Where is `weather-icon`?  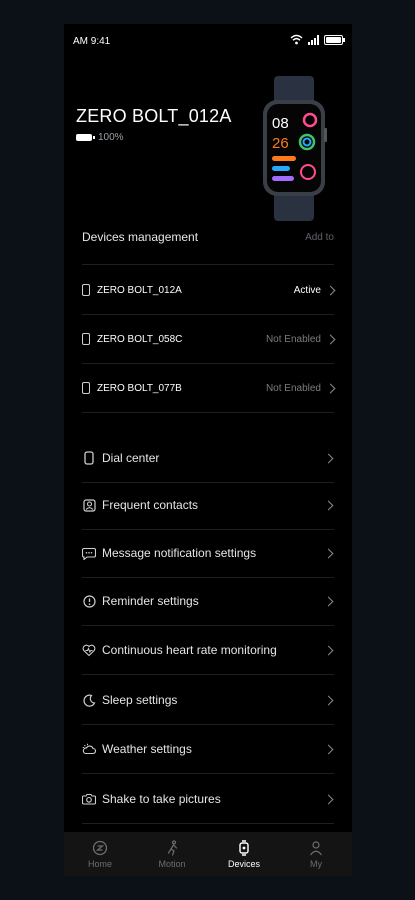 weather-icon is located at coordinates (89, 749).